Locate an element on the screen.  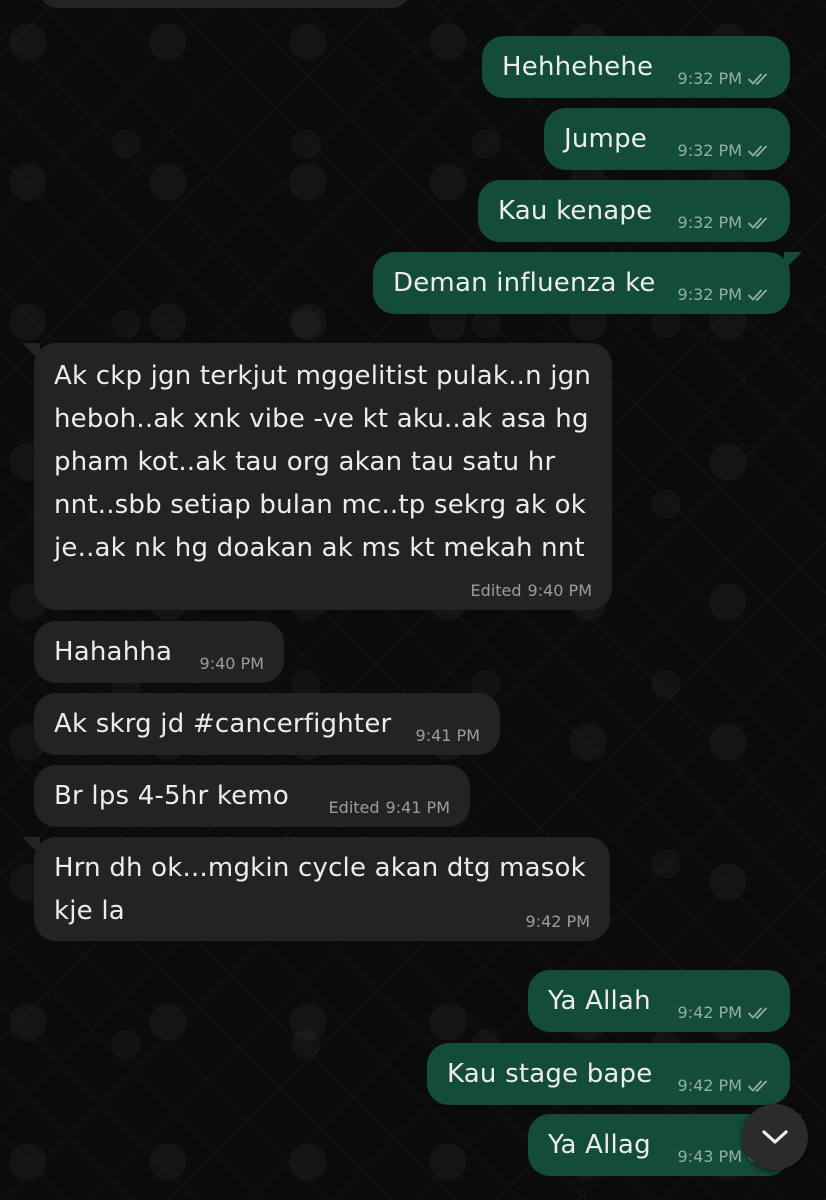
message-text: Ya Allag is located at coordinates (599, 1145).